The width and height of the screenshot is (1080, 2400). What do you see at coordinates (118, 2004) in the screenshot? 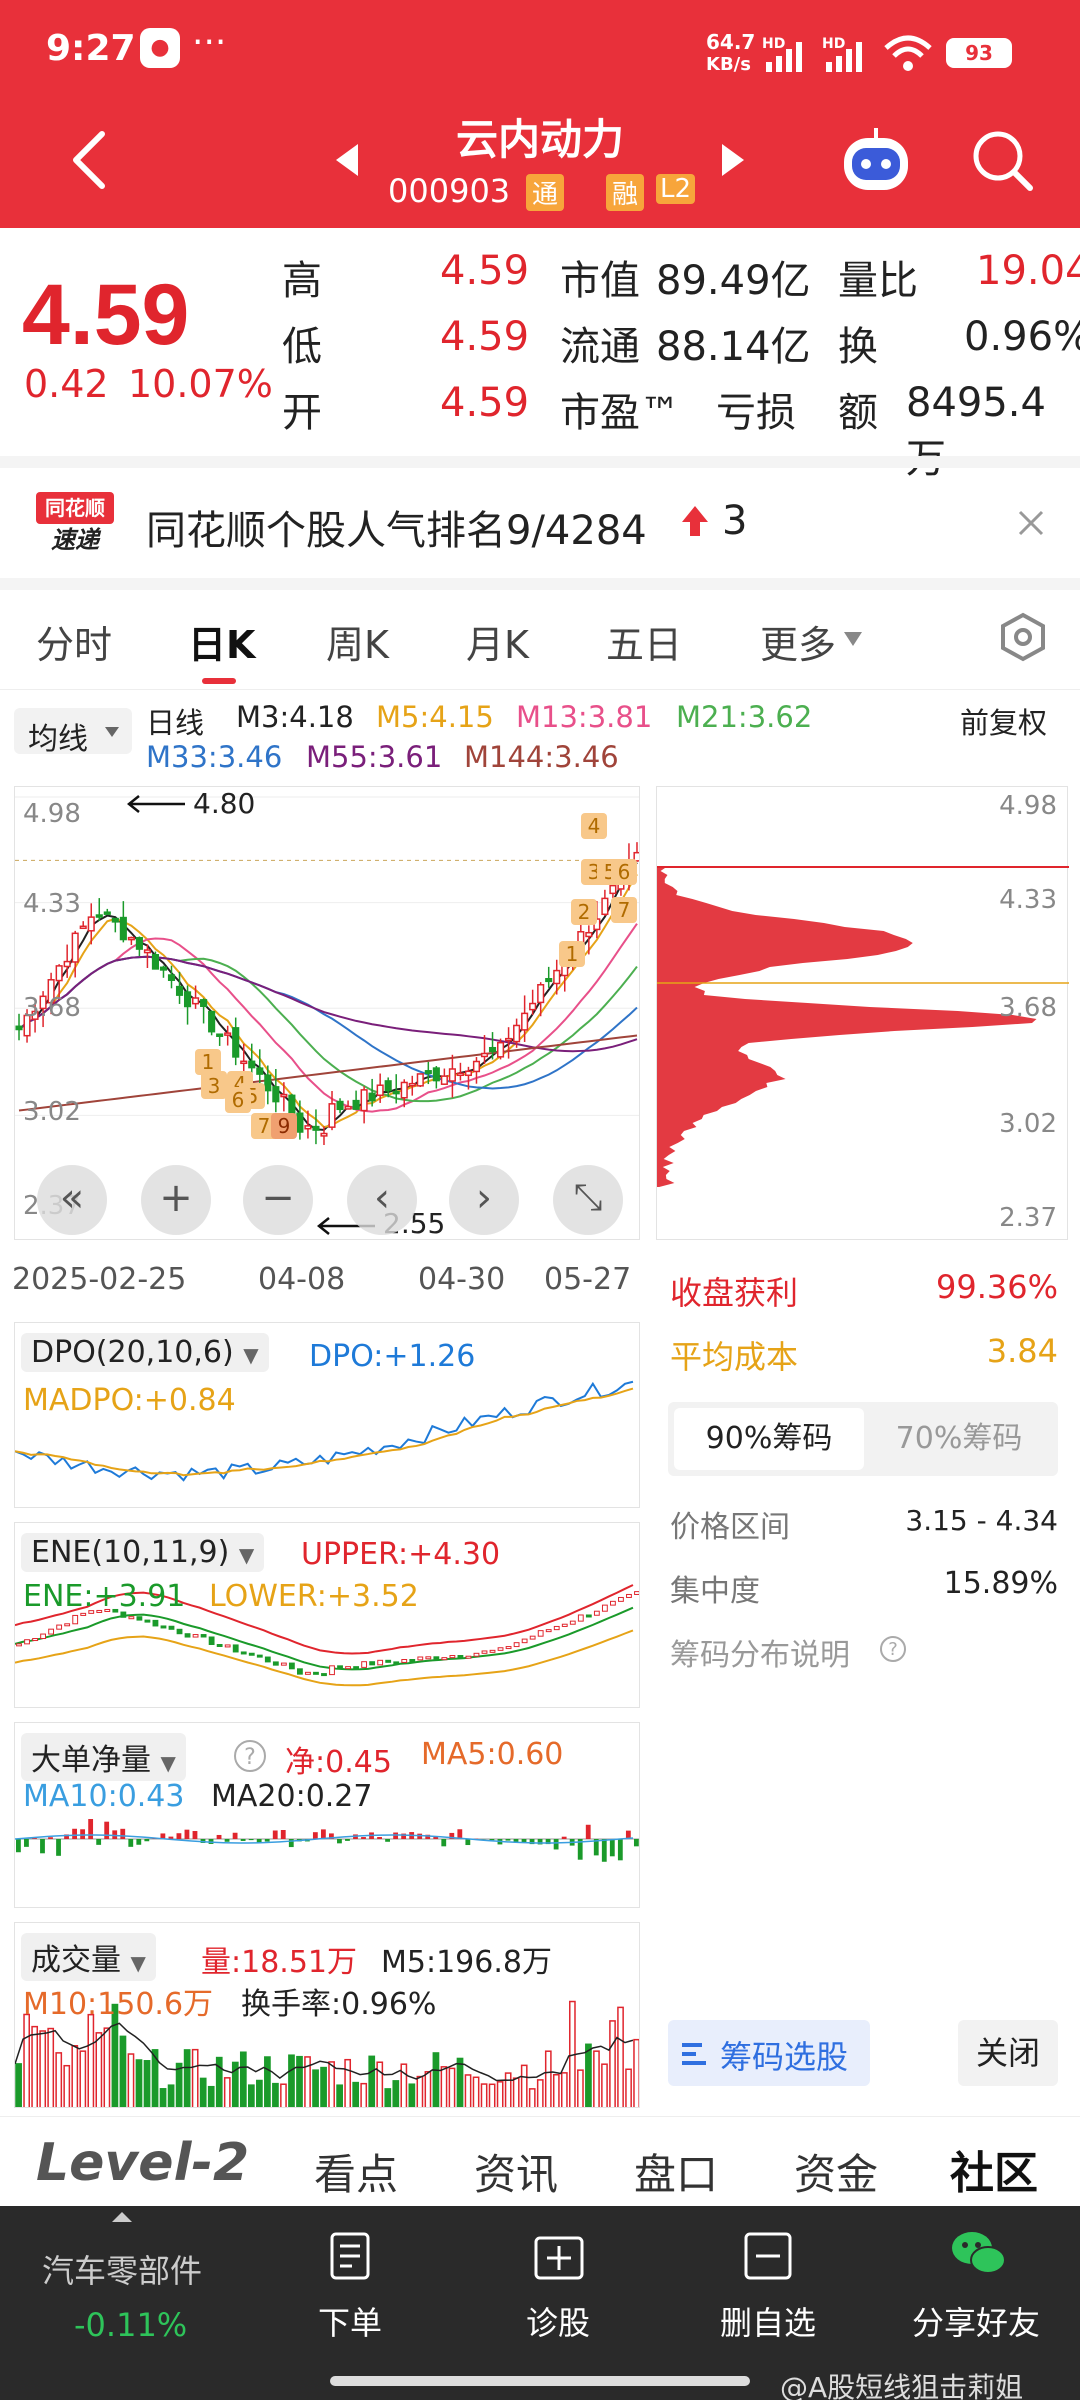
I see `volume-m10: M10:150.6万` at bounding box center [118, 2004].